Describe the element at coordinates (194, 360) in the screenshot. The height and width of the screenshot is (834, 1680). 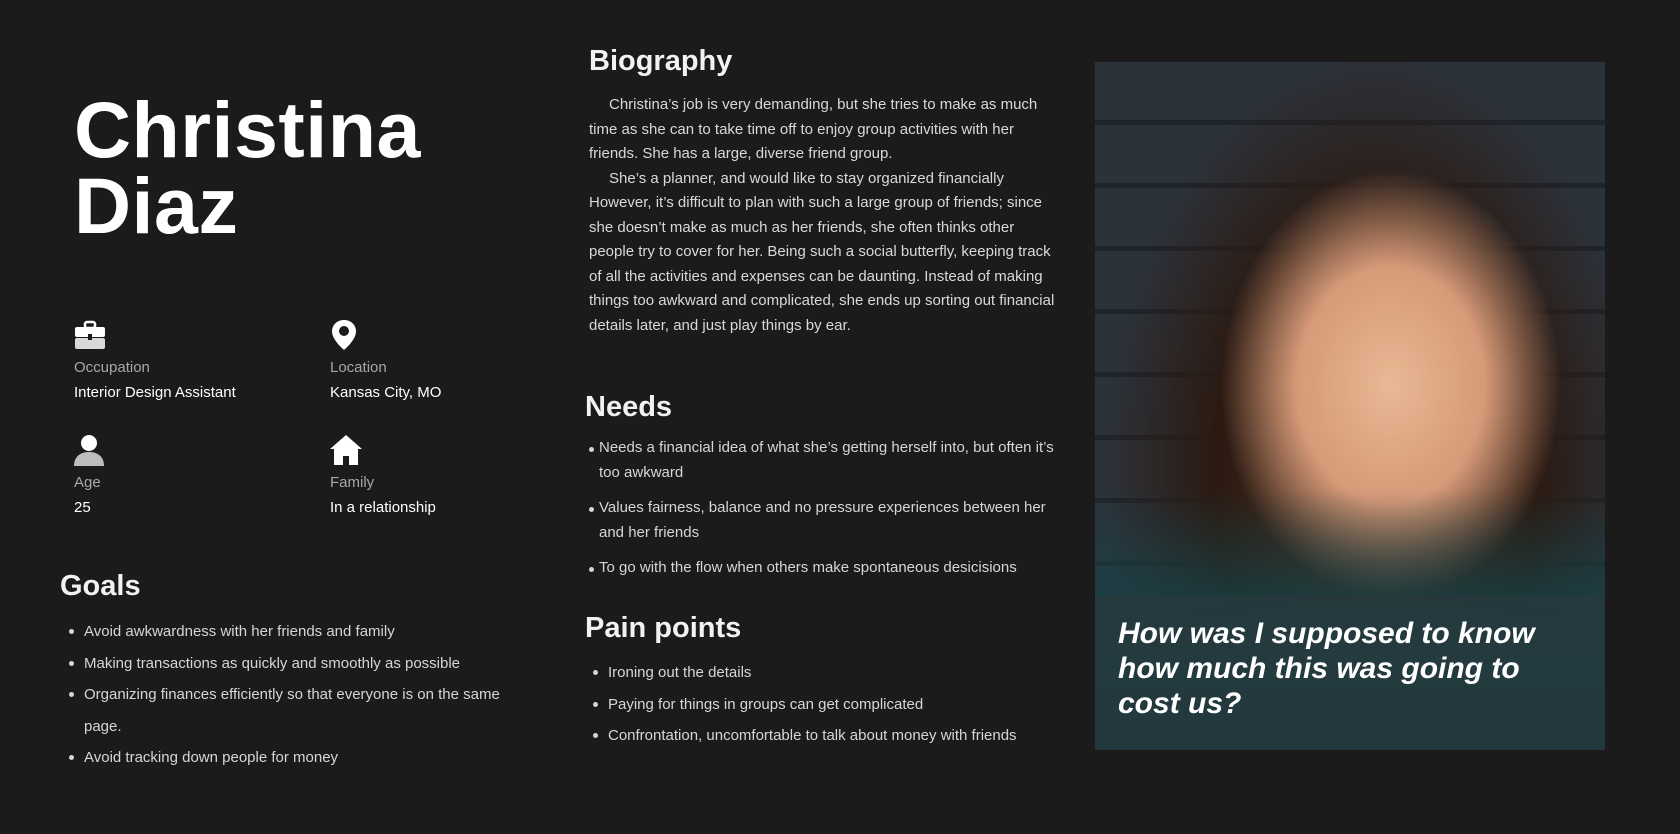
I see `fact-occupation: Occupation Interior Design Assistant` at that location.